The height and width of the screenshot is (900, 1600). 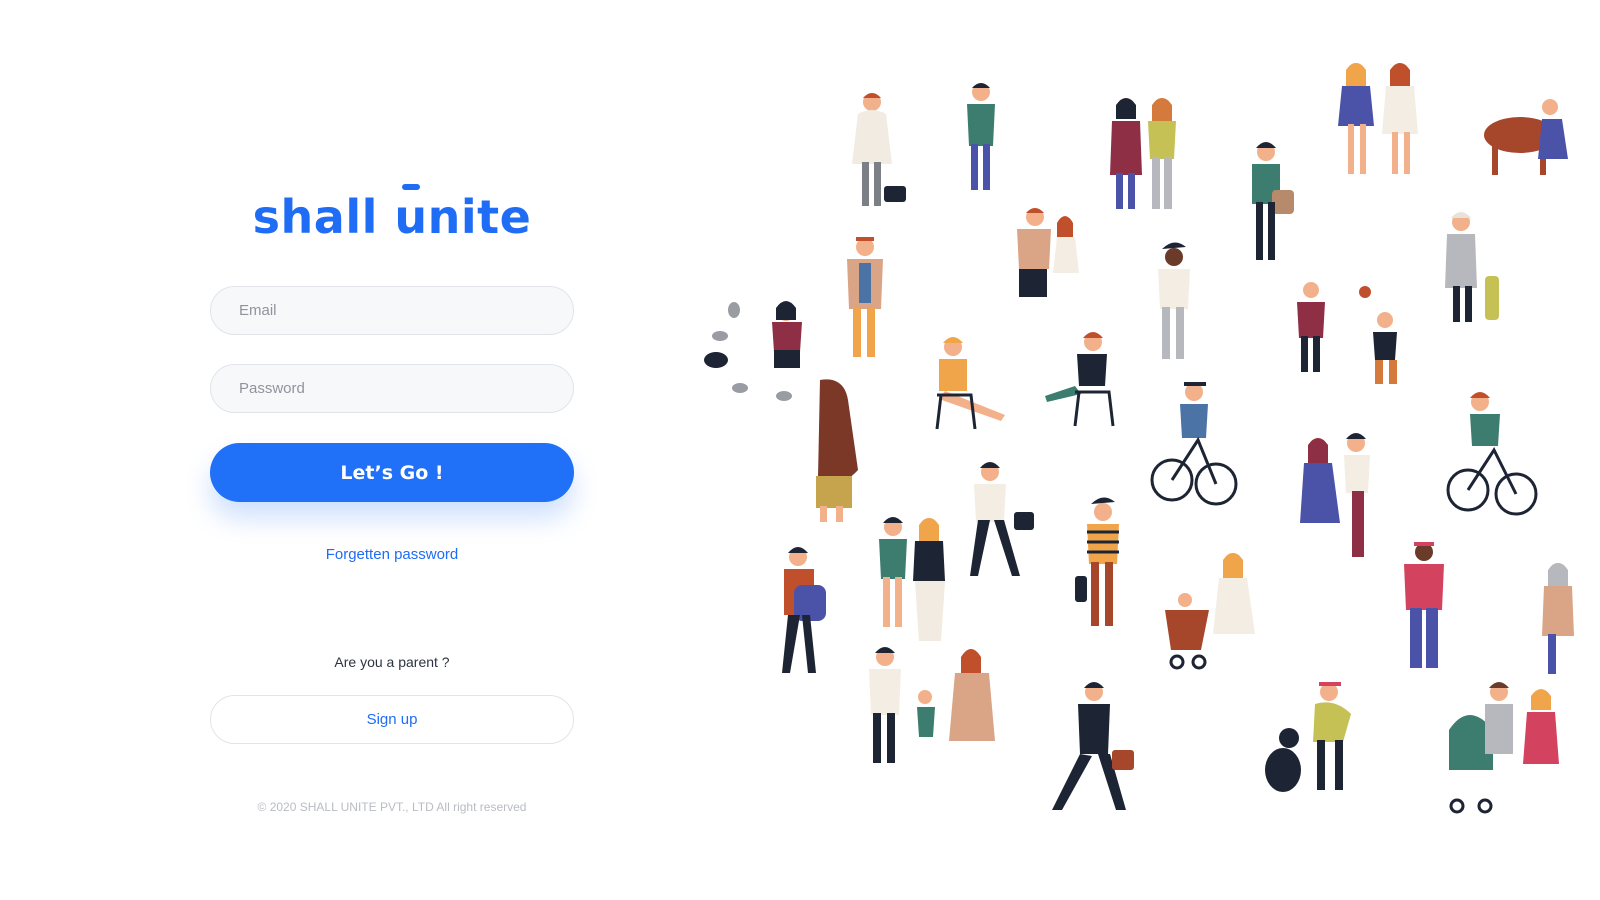 What do you see at coordinates (1080, 379) in the screenshot?
I see `person-sitting-man-icon` at bounding box center [1080, 379].